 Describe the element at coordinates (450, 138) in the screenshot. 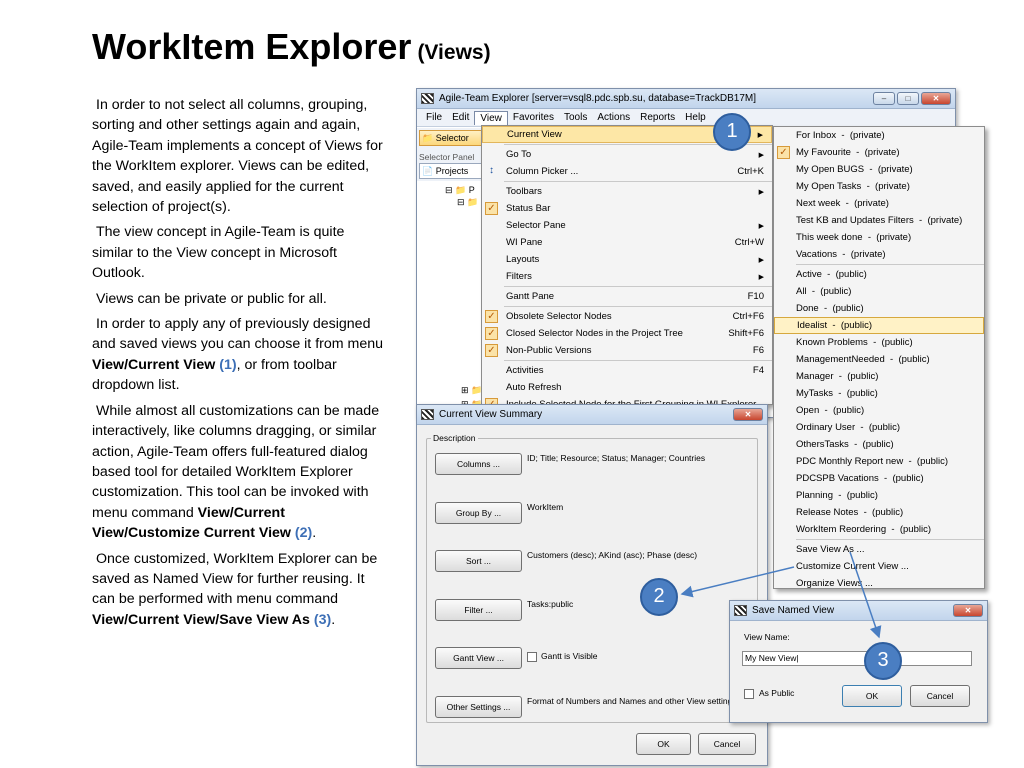

I see `selector-button: 📁 Selector` at that location.